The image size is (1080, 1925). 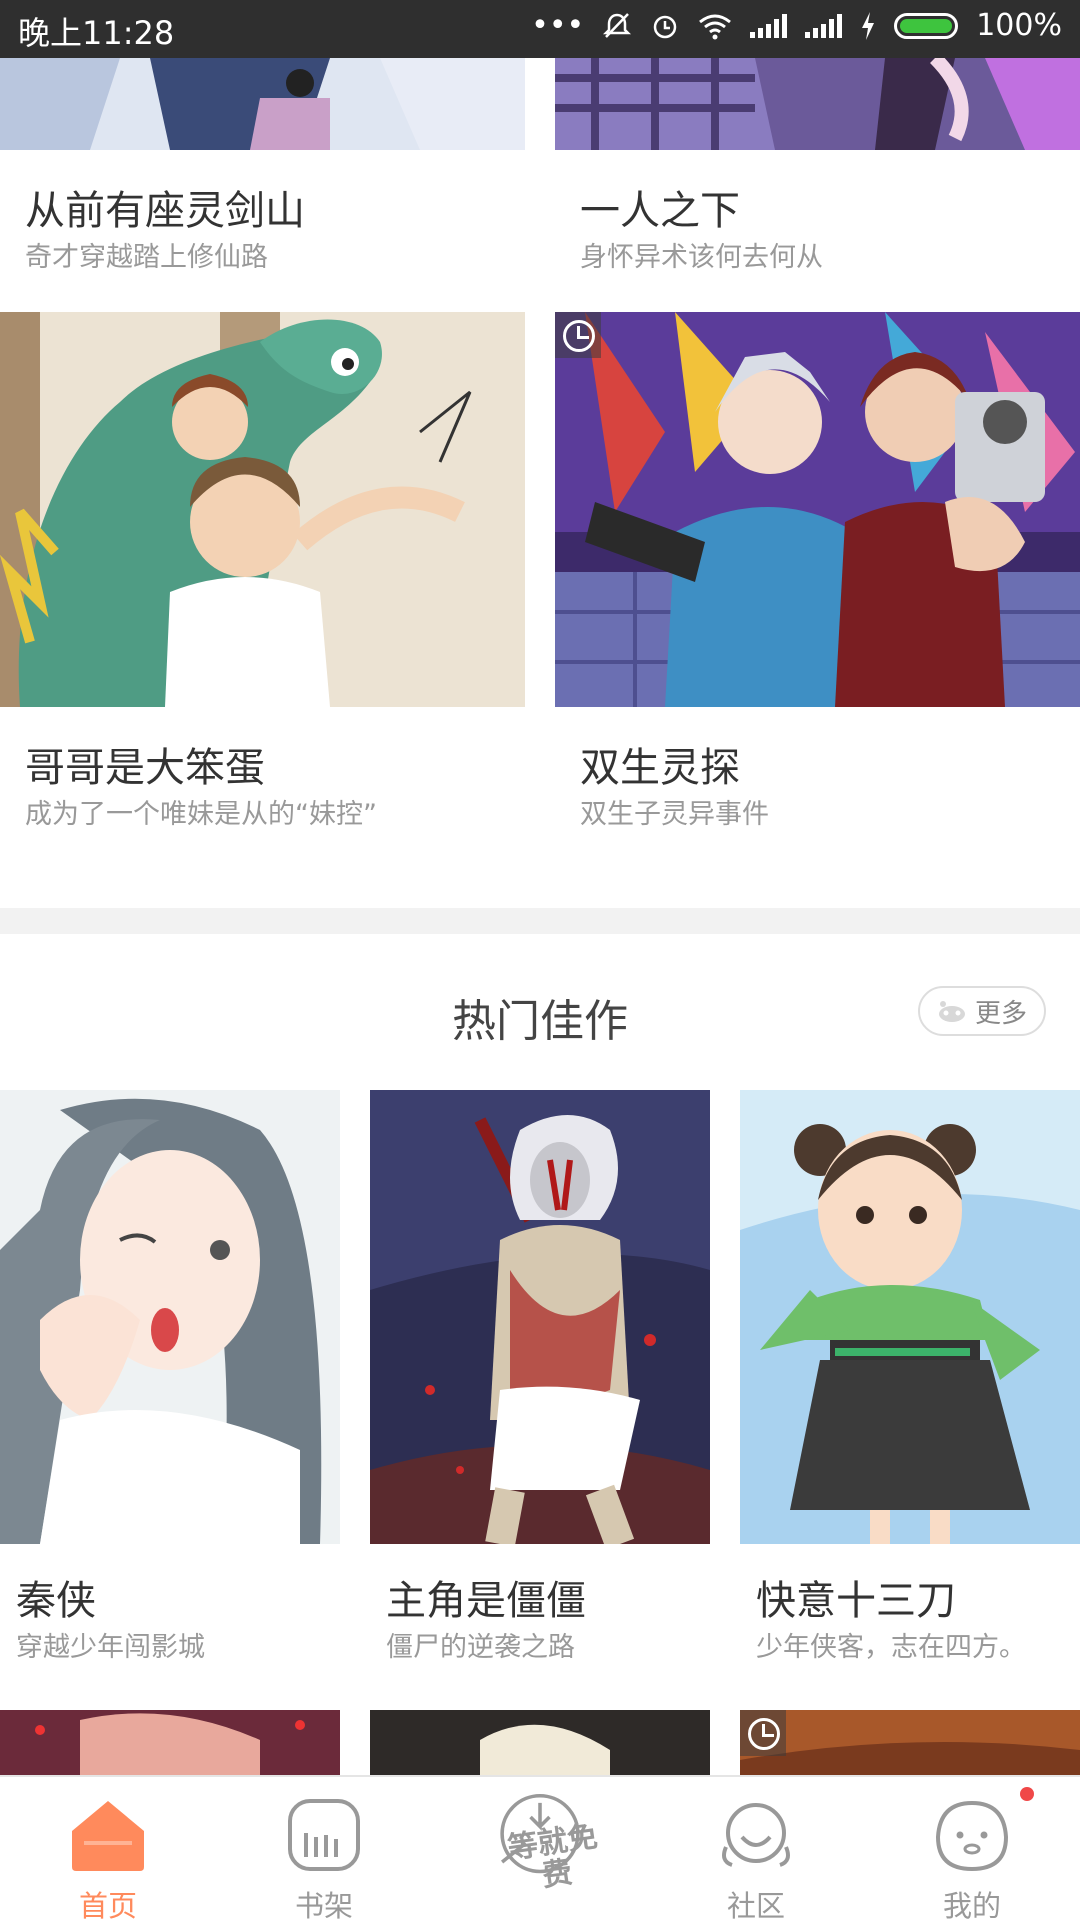 I want to click on hot-card-qinxia: 秦侠 穿越少年闯影城, so click(x=170, y=1380).